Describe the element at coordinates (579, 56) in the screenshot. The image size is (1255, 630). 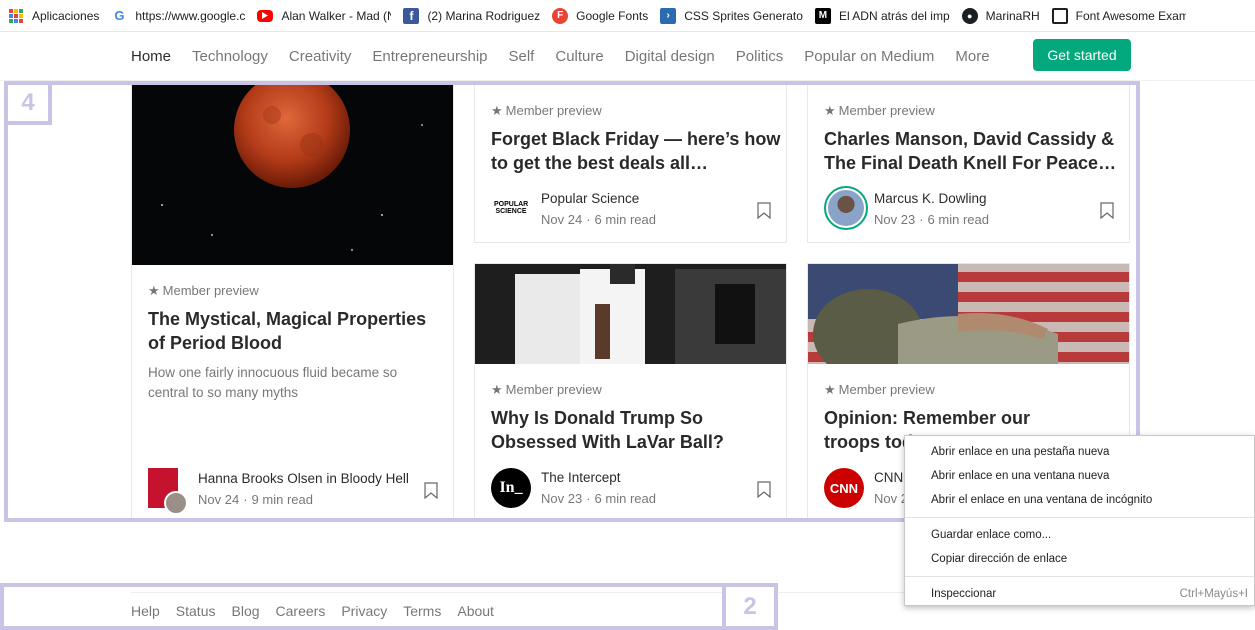
I see `nav-culture: Culture` at that location.